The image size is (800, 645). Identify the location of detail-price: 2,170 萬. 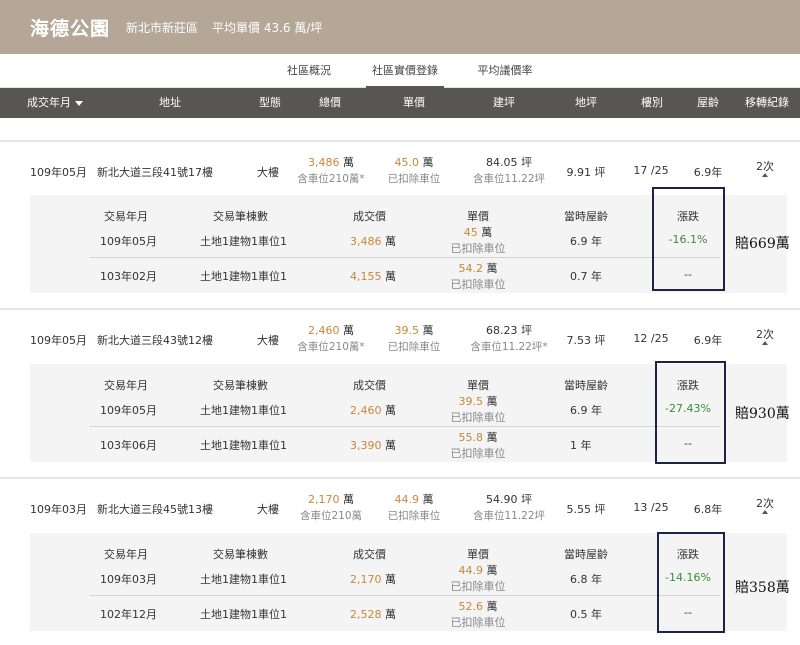
(373, 579).